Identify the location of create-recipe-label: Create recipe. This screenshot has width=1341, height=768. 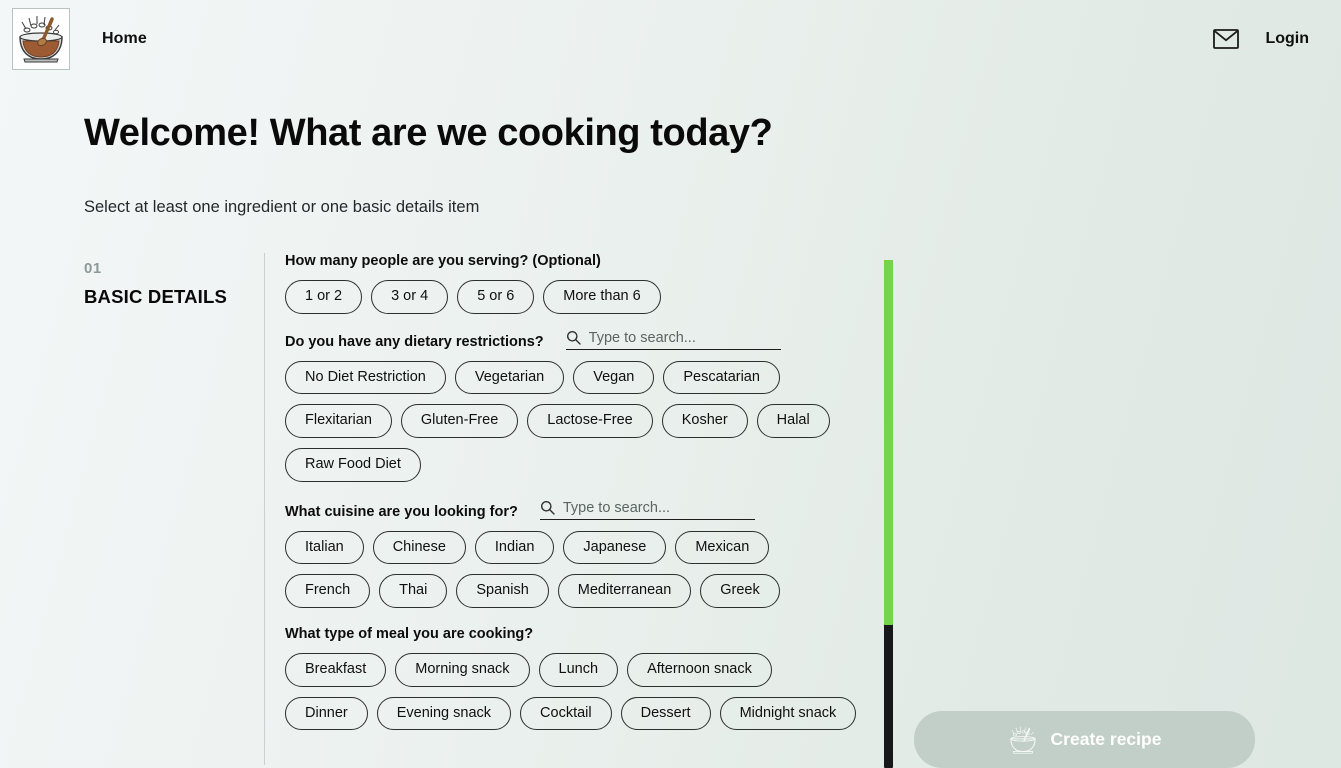
(1106, 739).